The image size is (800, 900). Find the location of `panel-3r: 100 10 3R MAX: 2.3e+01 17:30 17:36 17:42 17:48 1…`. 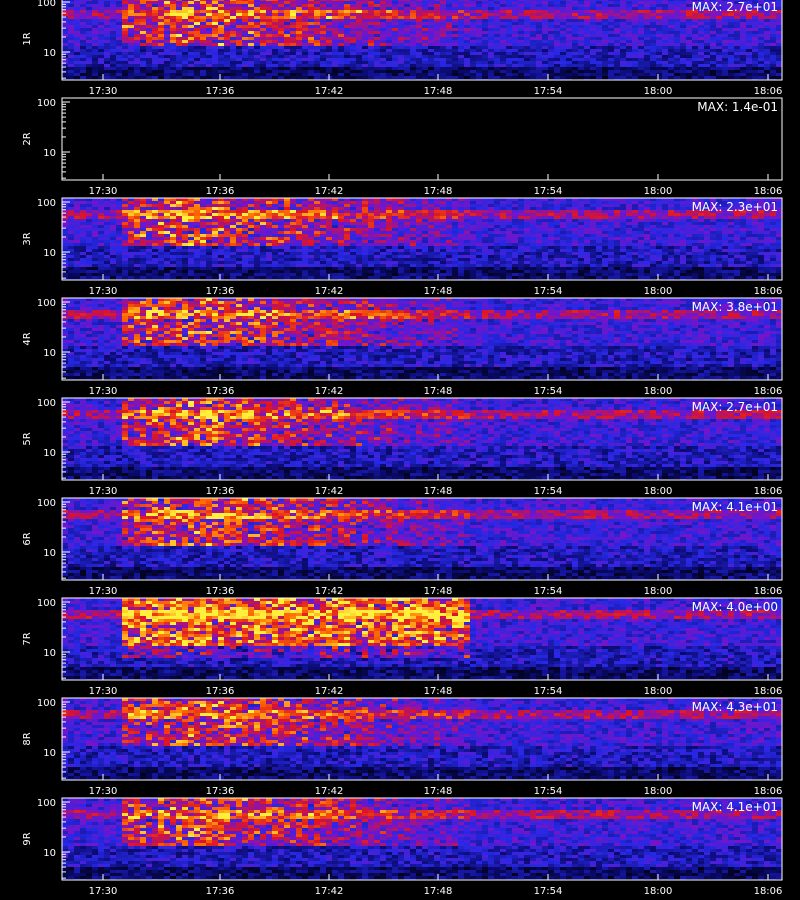

panel-3r: 100 10 3R MAX: 2.3e+01 17:30 17:36 17:42 17:48 1… is located at coordinates (402, 247).